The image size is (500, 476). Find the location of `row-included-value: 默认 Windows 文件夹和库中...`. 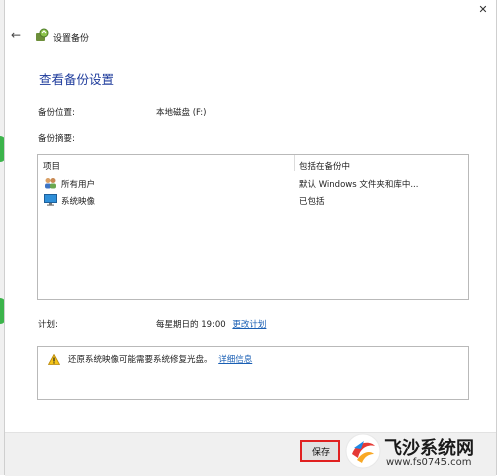

row-included-value: 默认 Windows 文件夹和库中... is located at coordinates (359, 185).